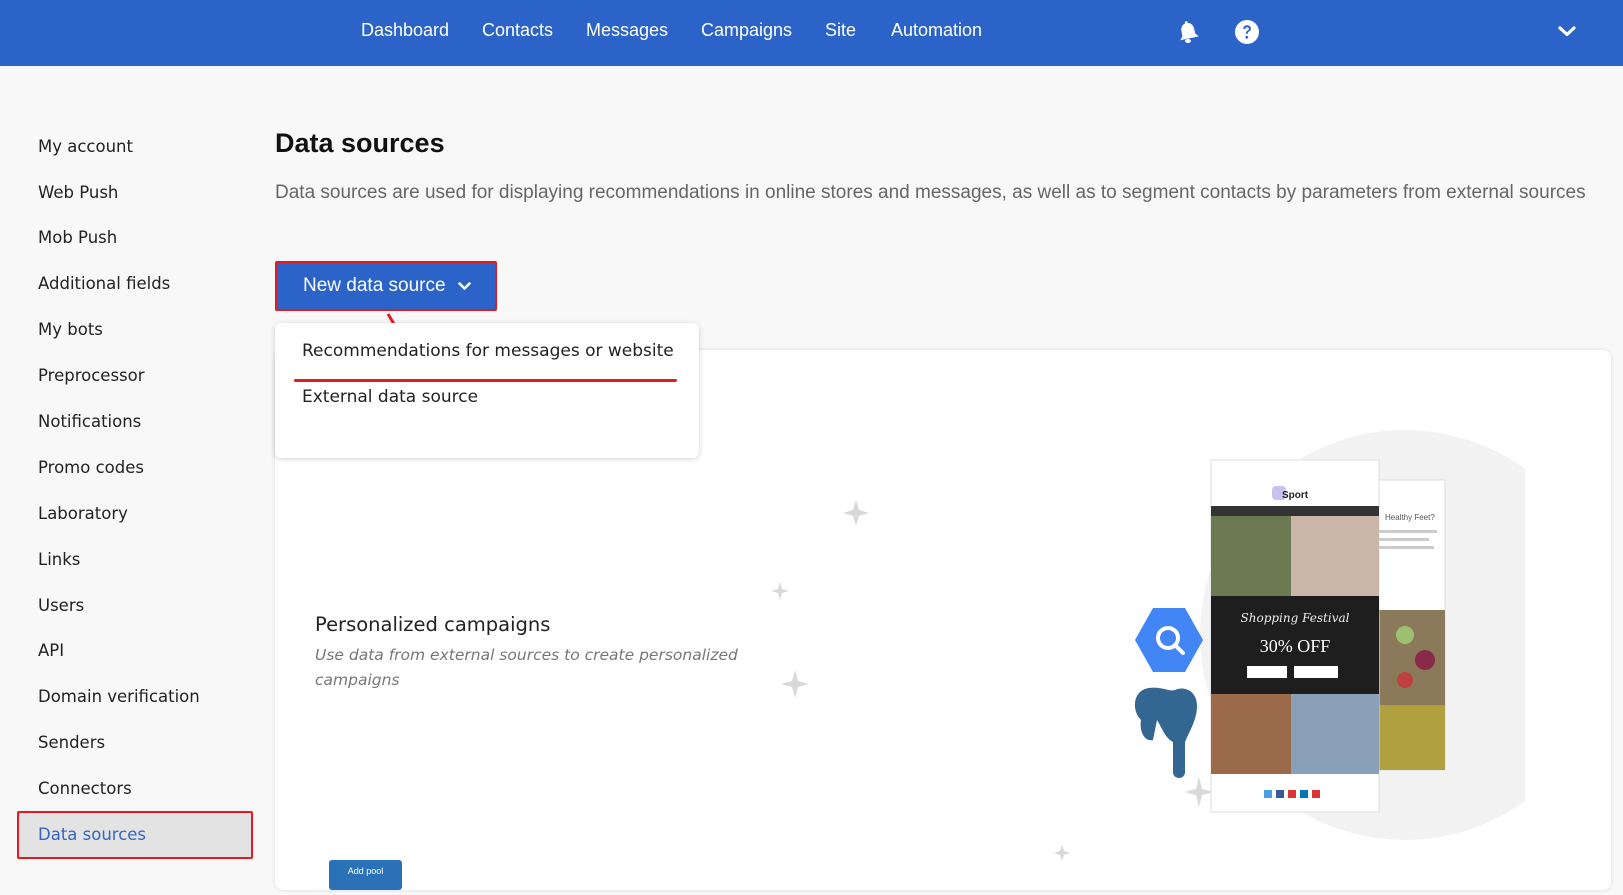  What do you see at coordinates (85, 146) in the screenshot?
I see `sidebar-item-my-account: My account` at bounding box center [85, 146].